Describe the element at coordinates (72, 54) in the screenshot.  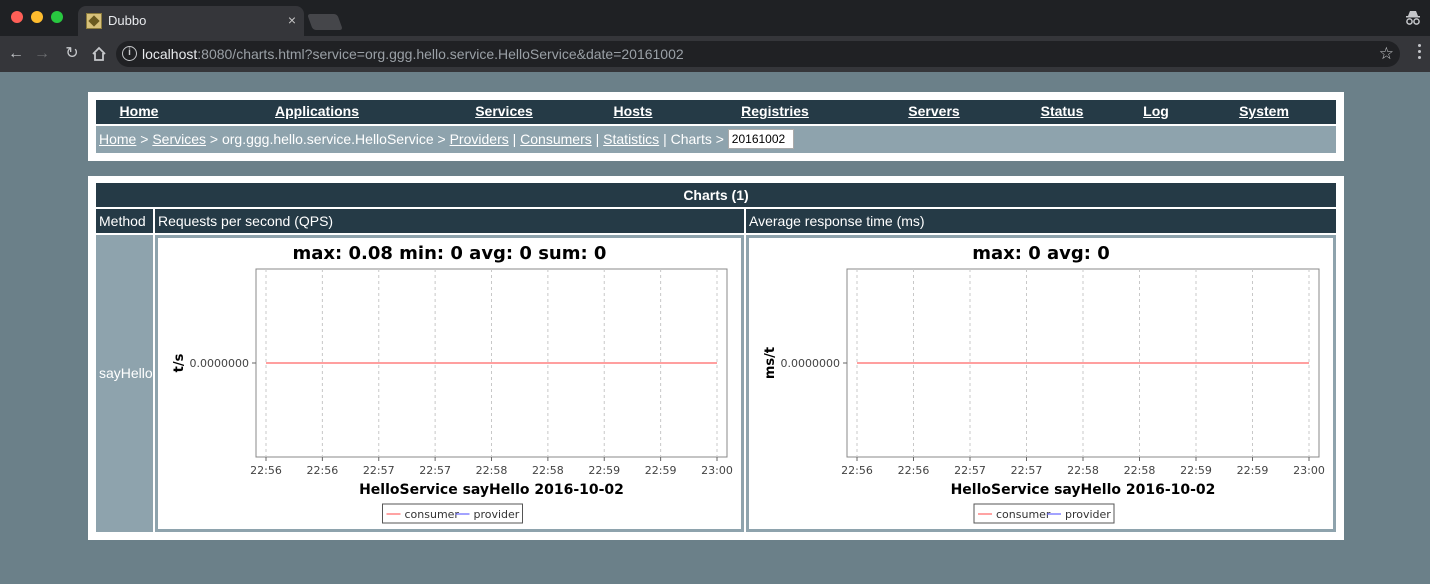
I see `reload-icon: ↻` at that location.